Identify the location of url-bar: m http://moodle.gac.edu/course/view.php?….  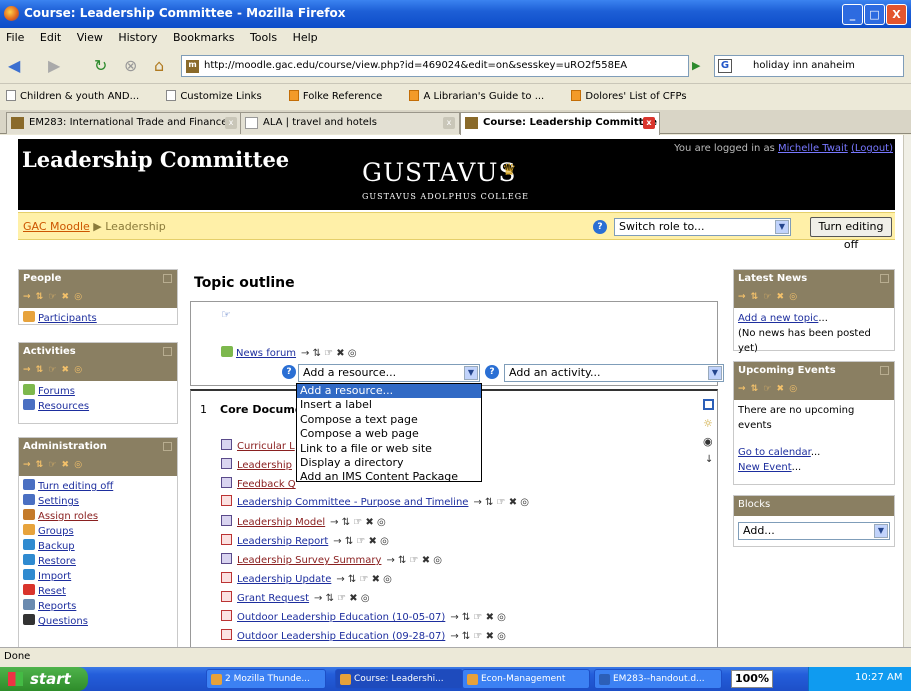
(435, 66).